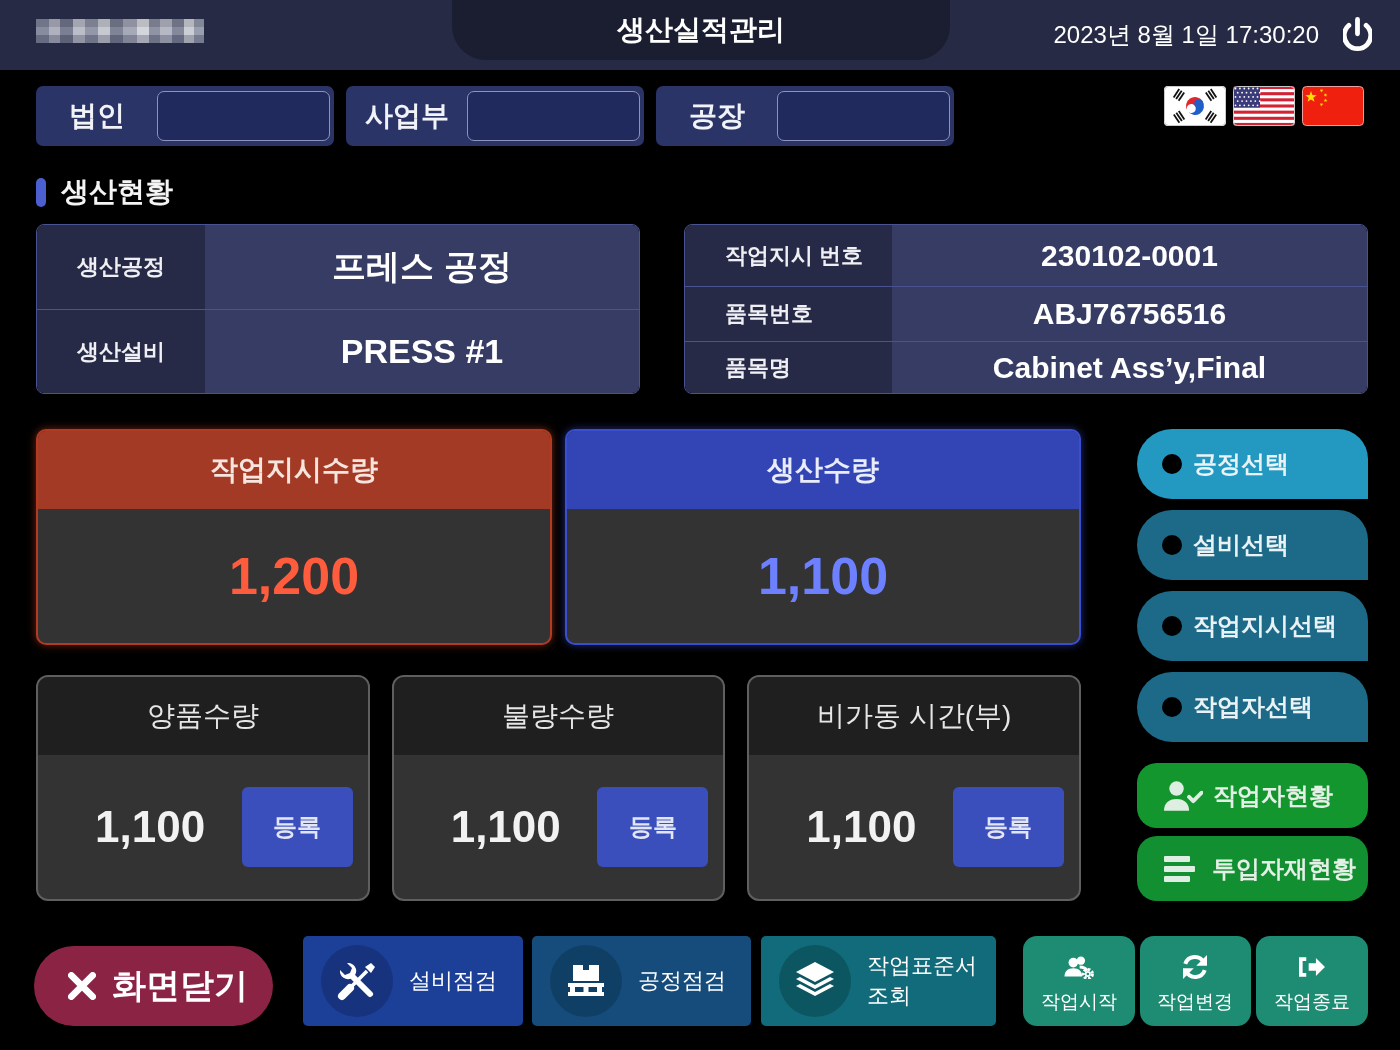  Describe the element at coordinates (1312, 981) in the screenshot. I see `work-button: 작업종료` at that location.